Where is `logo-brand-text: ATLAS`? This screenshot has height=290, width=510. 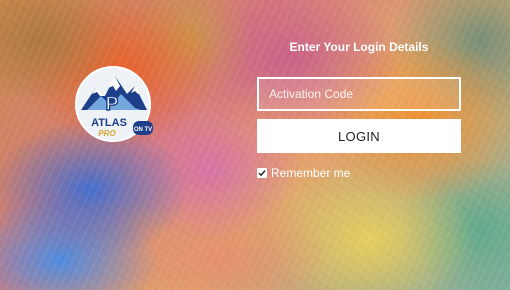 logo-brand-text: ATLAS is located at coordinates (109, 123).